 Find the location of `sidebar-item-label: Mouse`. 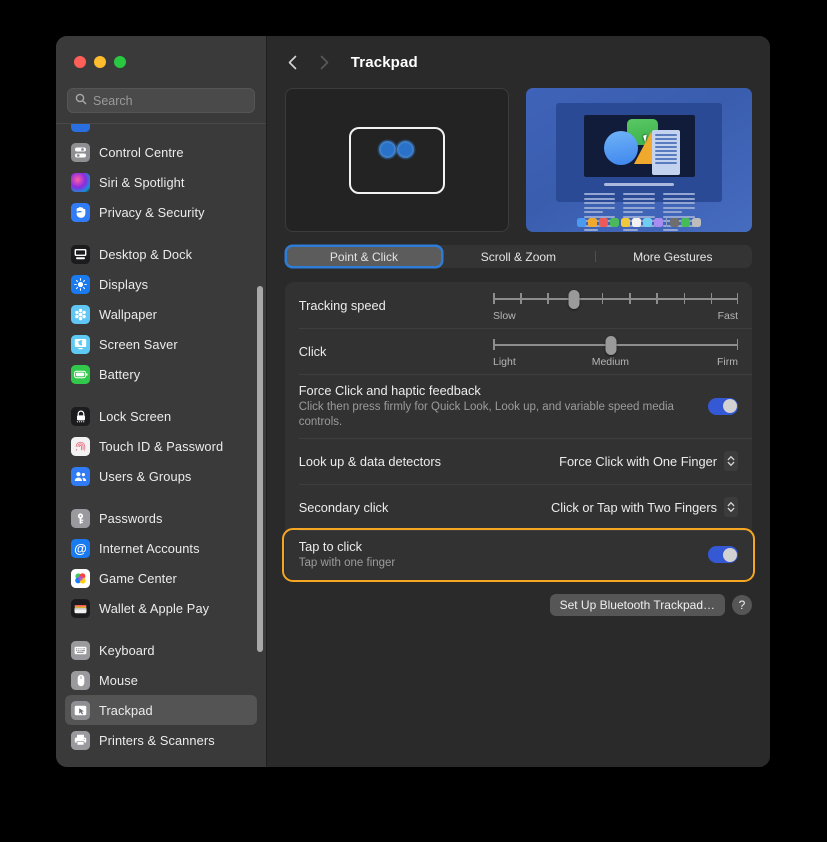

sidebar-item-label: Mouse is located at coordinates (118, 680).